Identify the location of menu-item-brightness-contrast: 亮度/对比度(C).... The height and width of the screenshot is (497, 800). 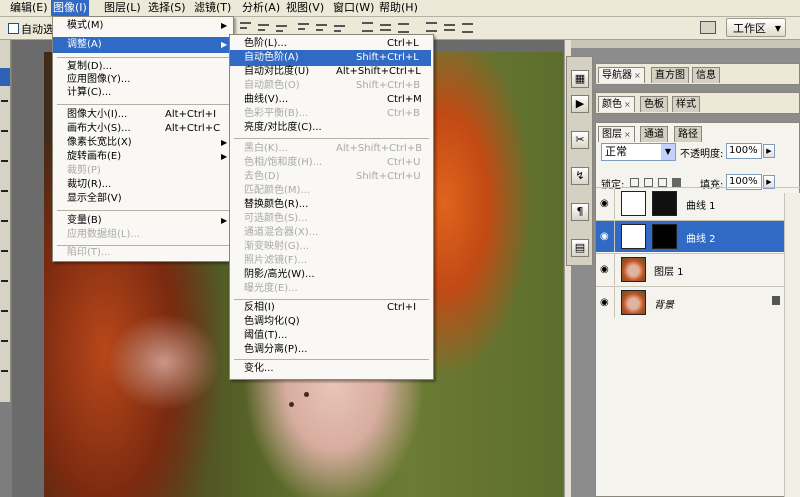
(330, 128).